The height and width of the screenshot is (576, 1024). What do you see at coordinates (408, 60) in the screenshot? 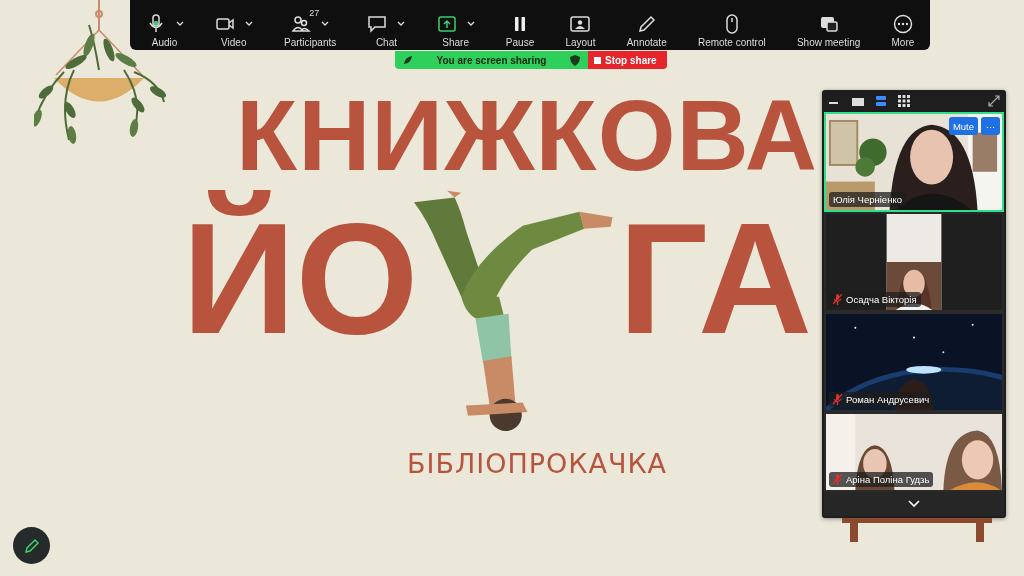
I see `leaf-icon` at bounding box center [408, 60].